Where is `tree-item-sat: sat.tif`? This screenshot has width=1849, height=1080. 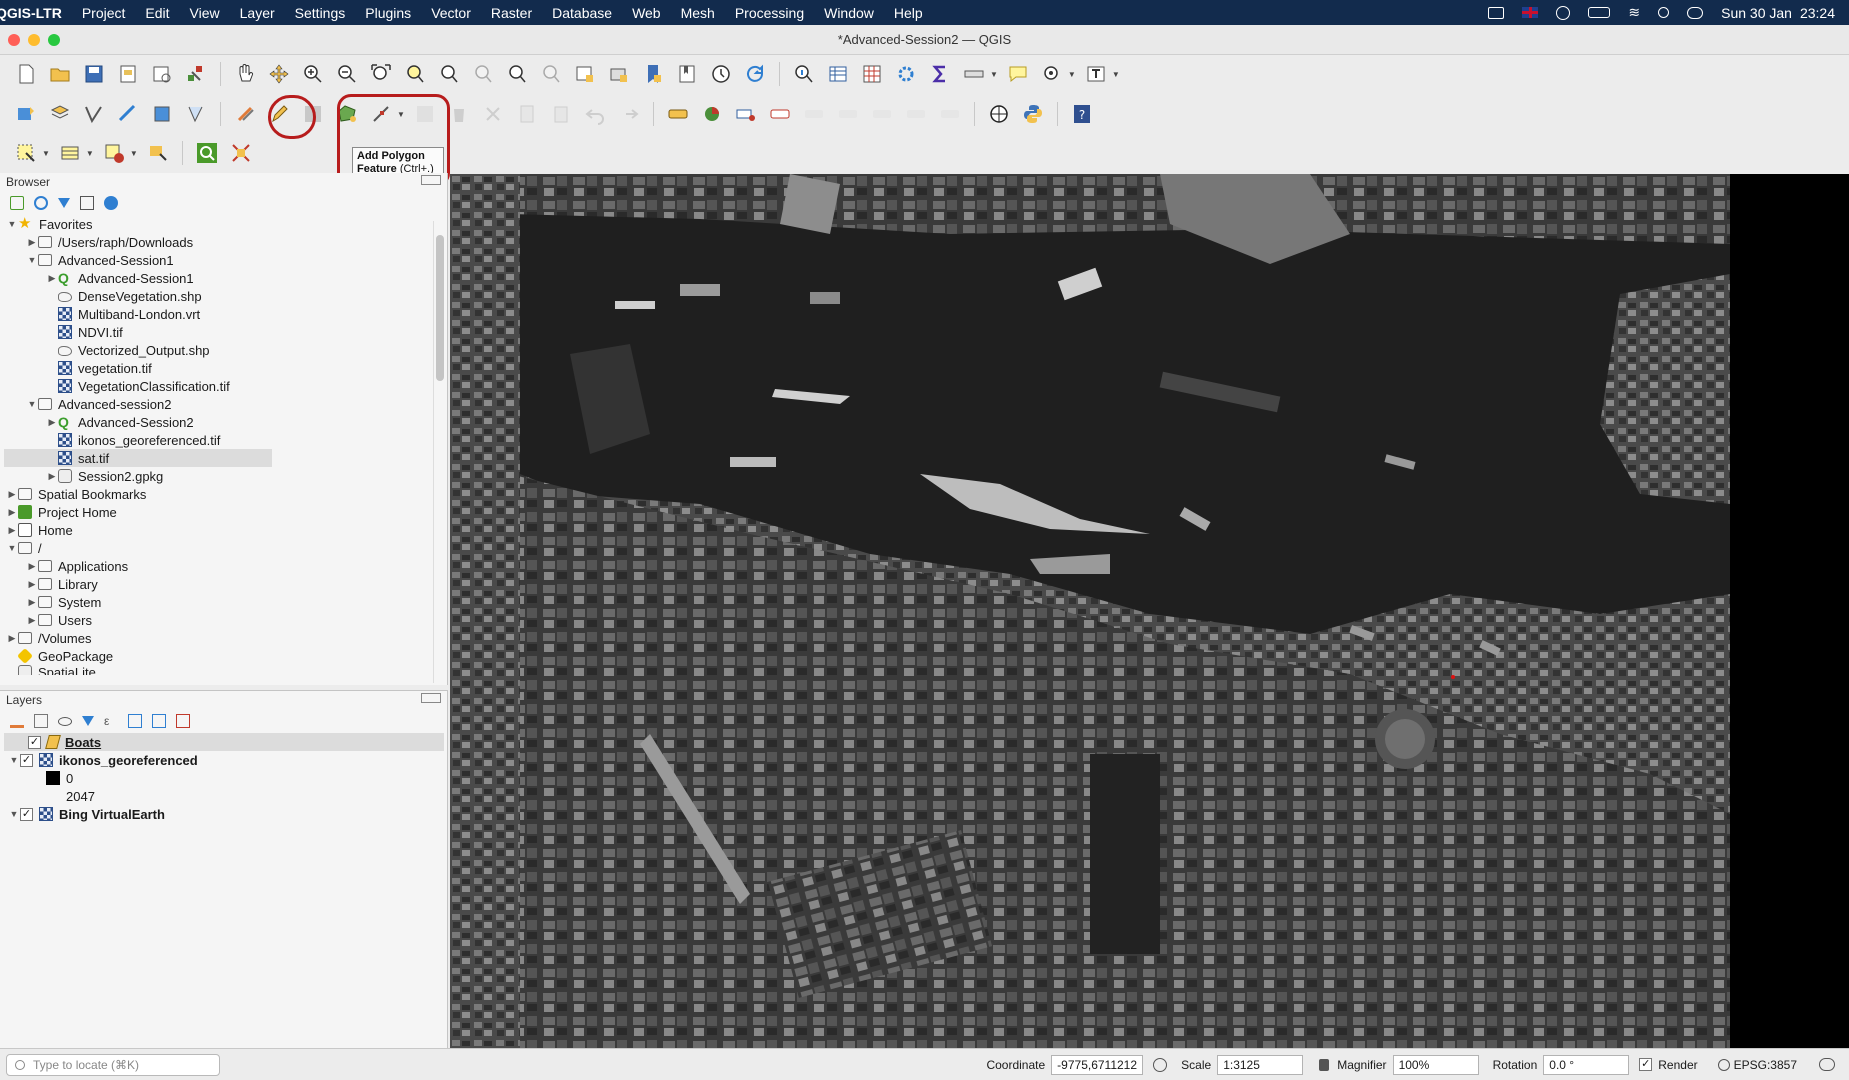
tree-item-sat: sat.tif is located at coordinates (138, 458).